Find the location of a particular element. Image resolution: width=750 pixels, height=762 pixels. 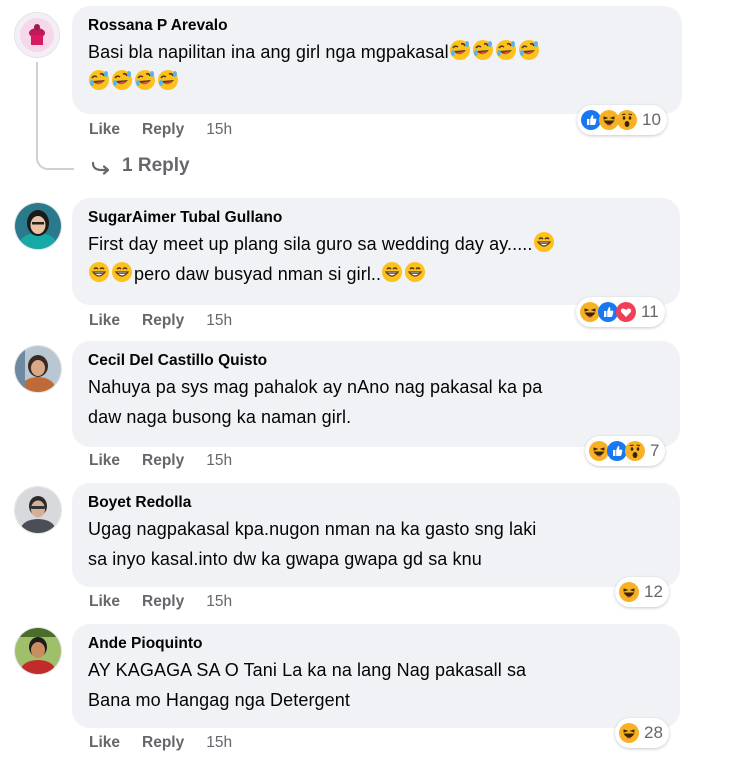

reaction-summary: 7 is located at coordinates (625, 451).